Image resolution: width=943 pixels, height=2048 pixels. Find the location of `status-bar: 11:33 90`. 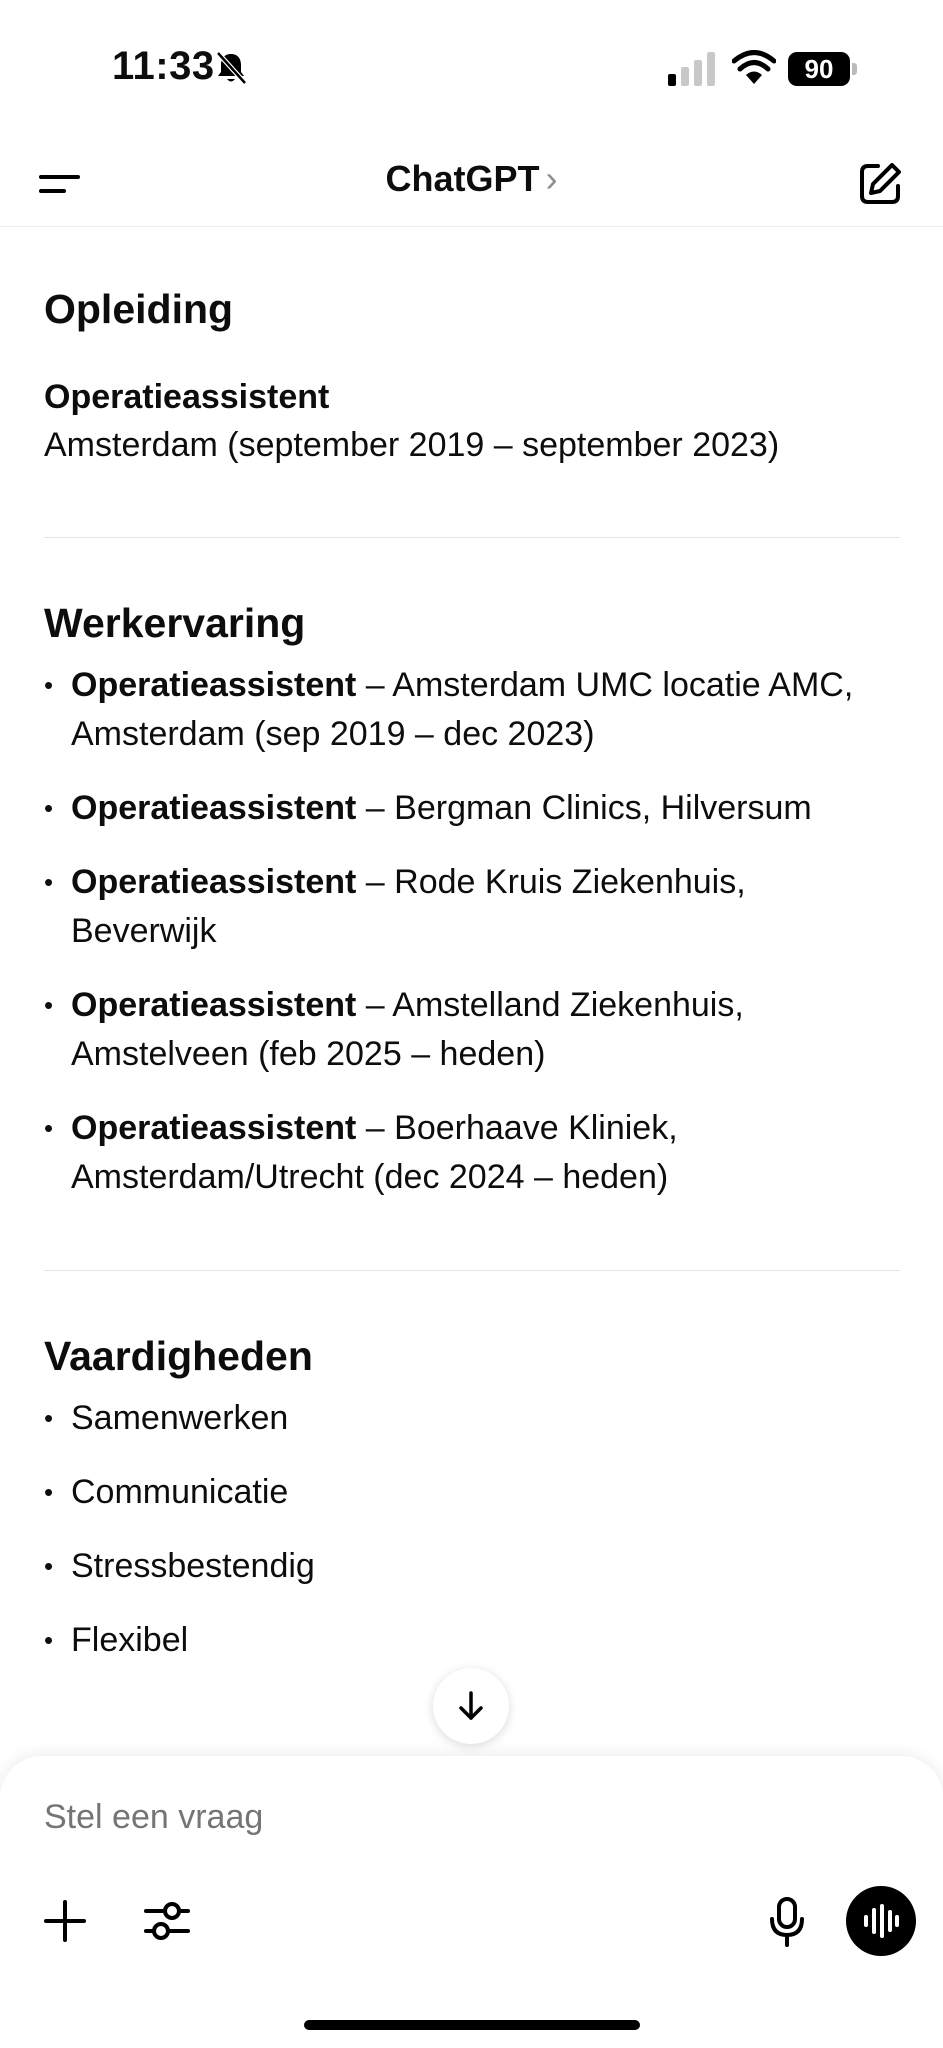

status-bar: 11:33 90 is located at coordinates (471, 70).